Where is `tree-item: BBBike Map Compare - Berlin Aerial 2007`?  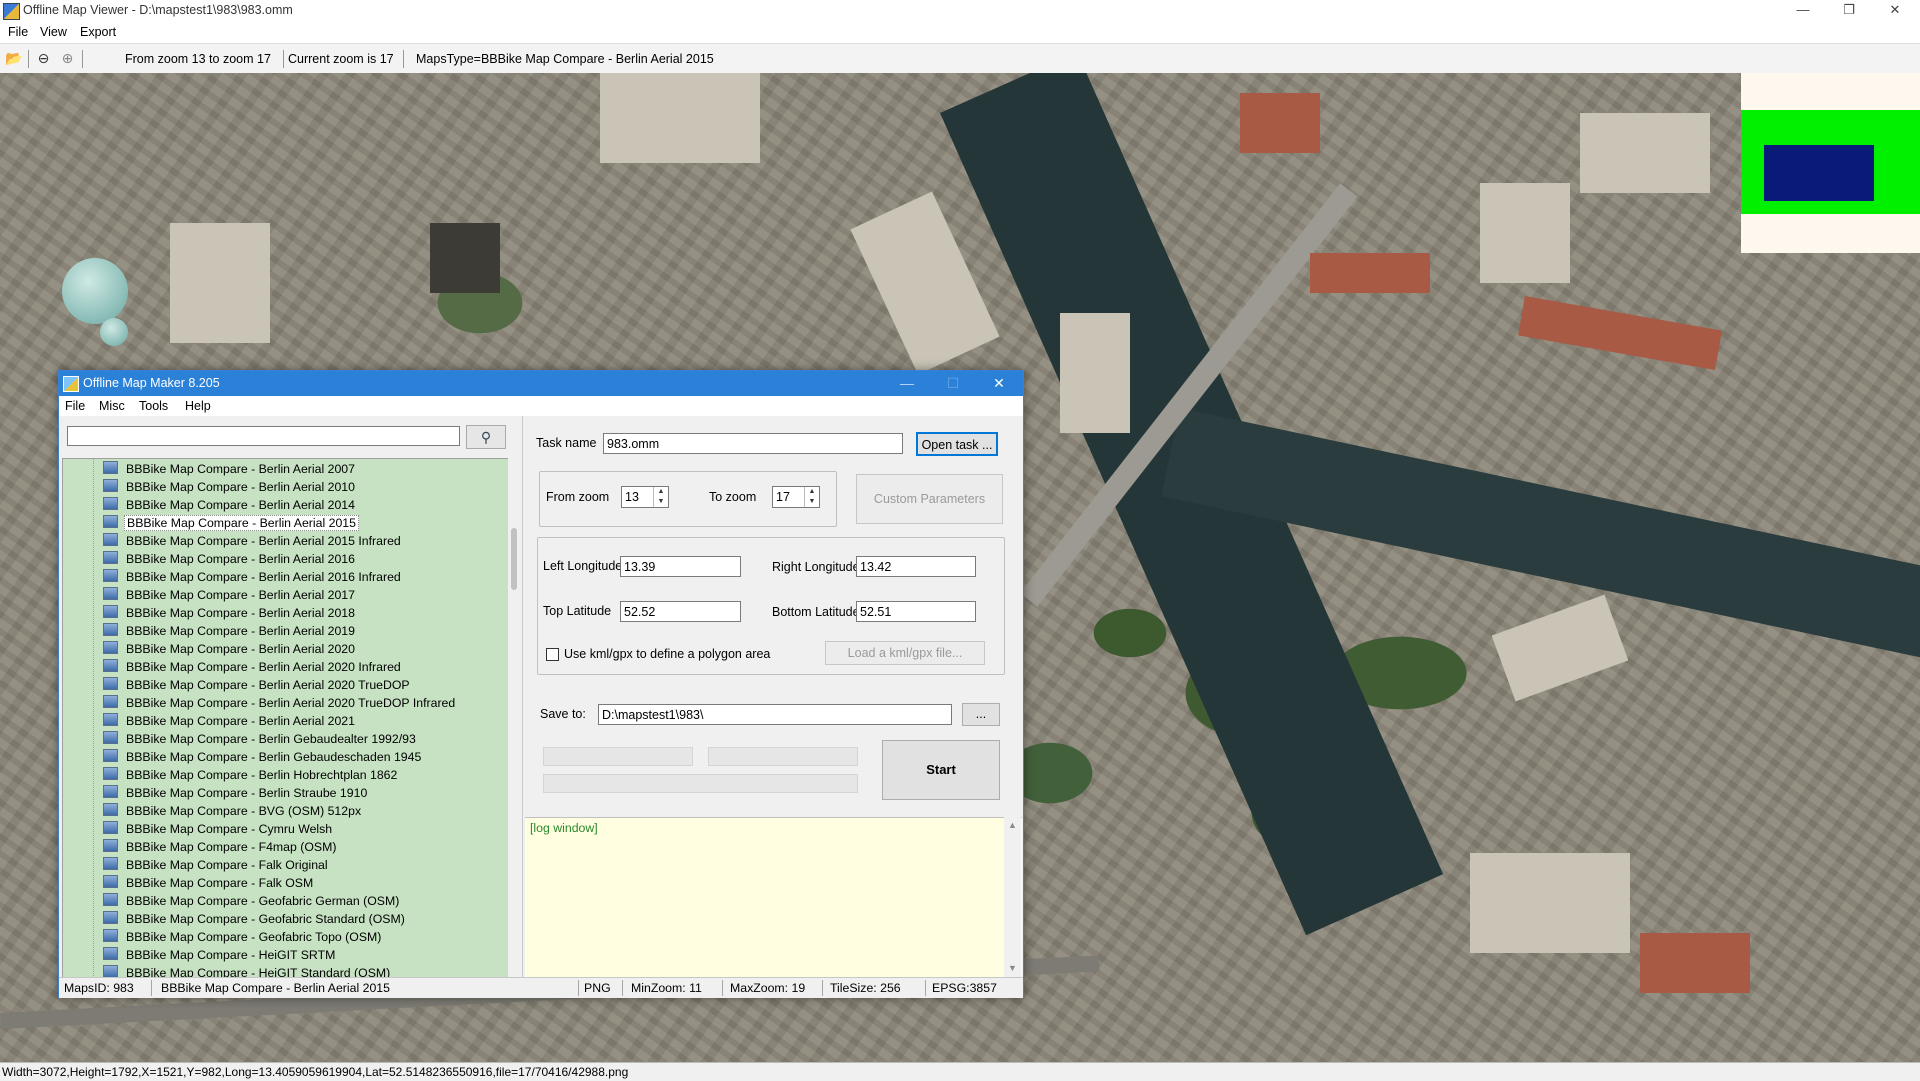
tree-item: BBBike Map Compare - Berlin Aerial 2007 is located at coordinates (230, 470).